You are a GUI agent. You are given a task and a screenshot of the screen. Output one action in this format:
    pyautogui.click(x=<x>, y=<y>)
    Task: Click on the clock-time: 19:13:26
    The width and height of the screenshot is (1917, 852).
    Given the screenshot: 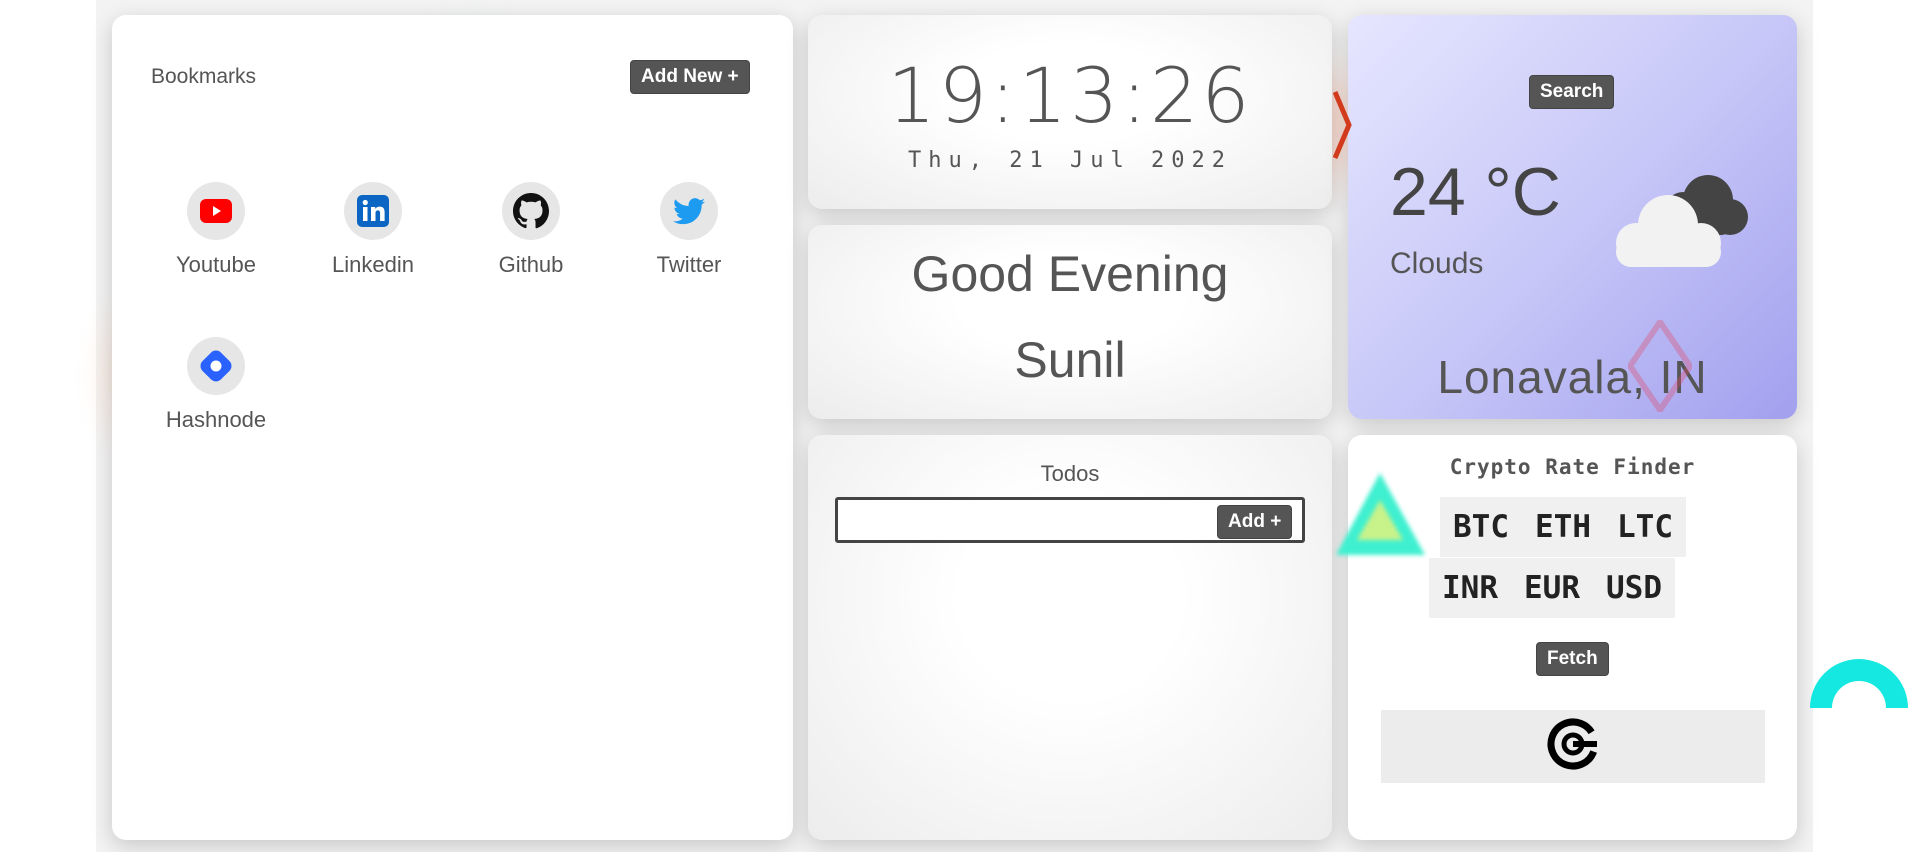 What is the action you would take?
    pyautogui.click(x=1070, y=95)
    